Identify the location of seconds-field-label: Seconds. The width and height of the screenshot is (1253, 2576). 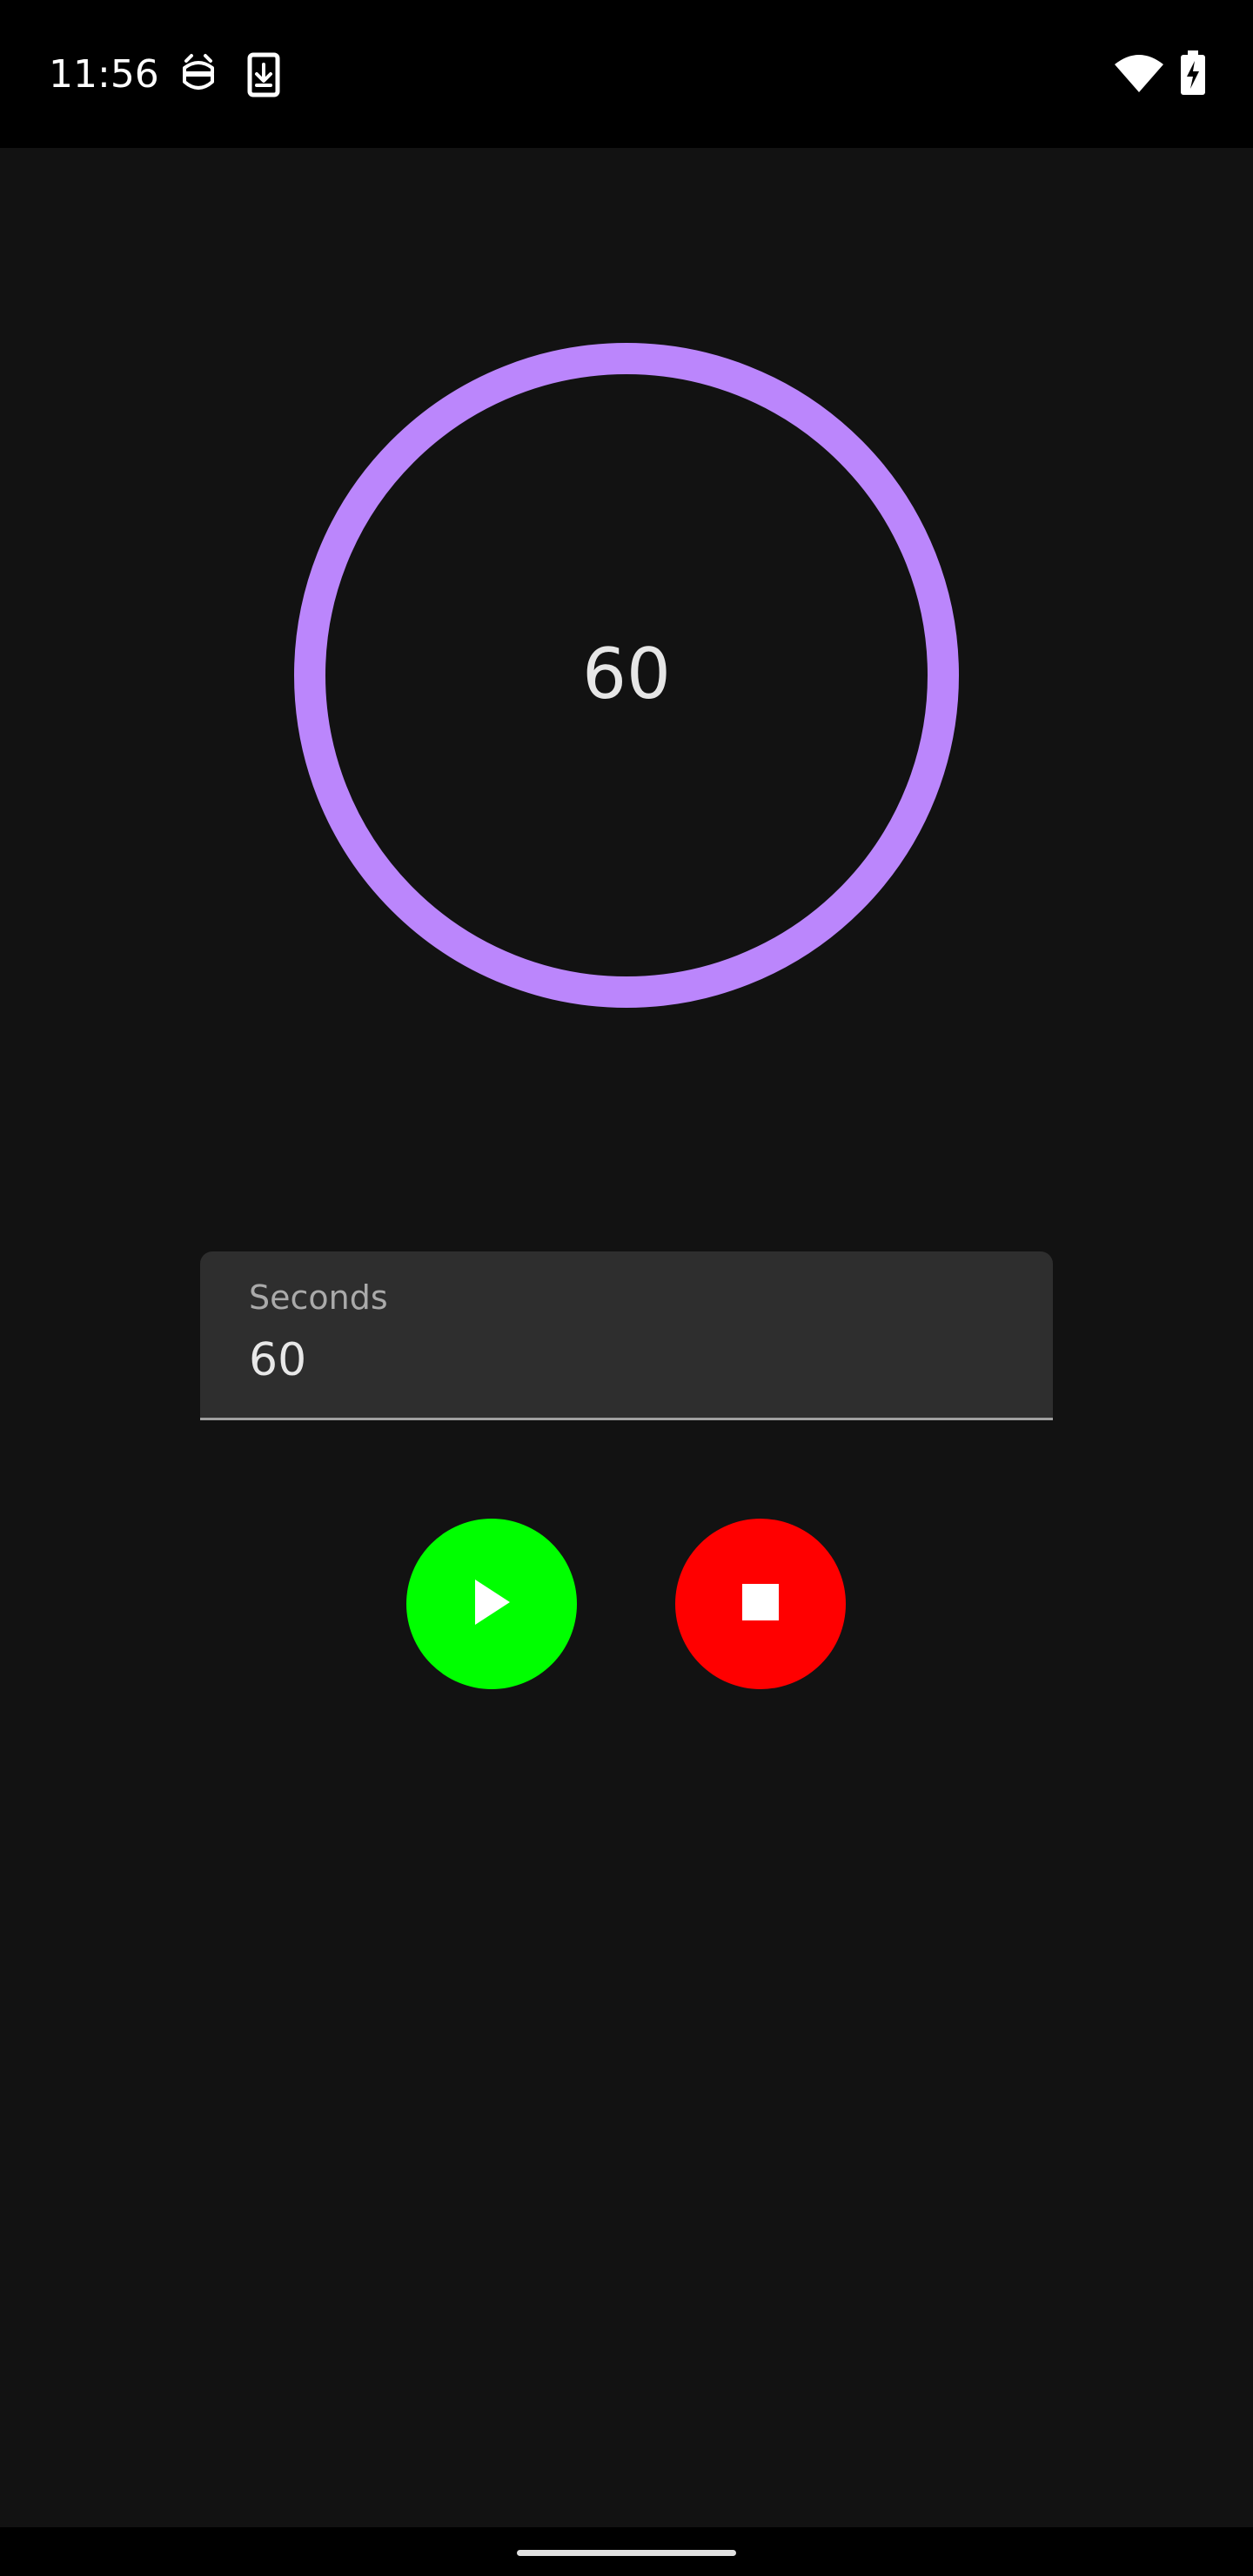
(318, 1297).